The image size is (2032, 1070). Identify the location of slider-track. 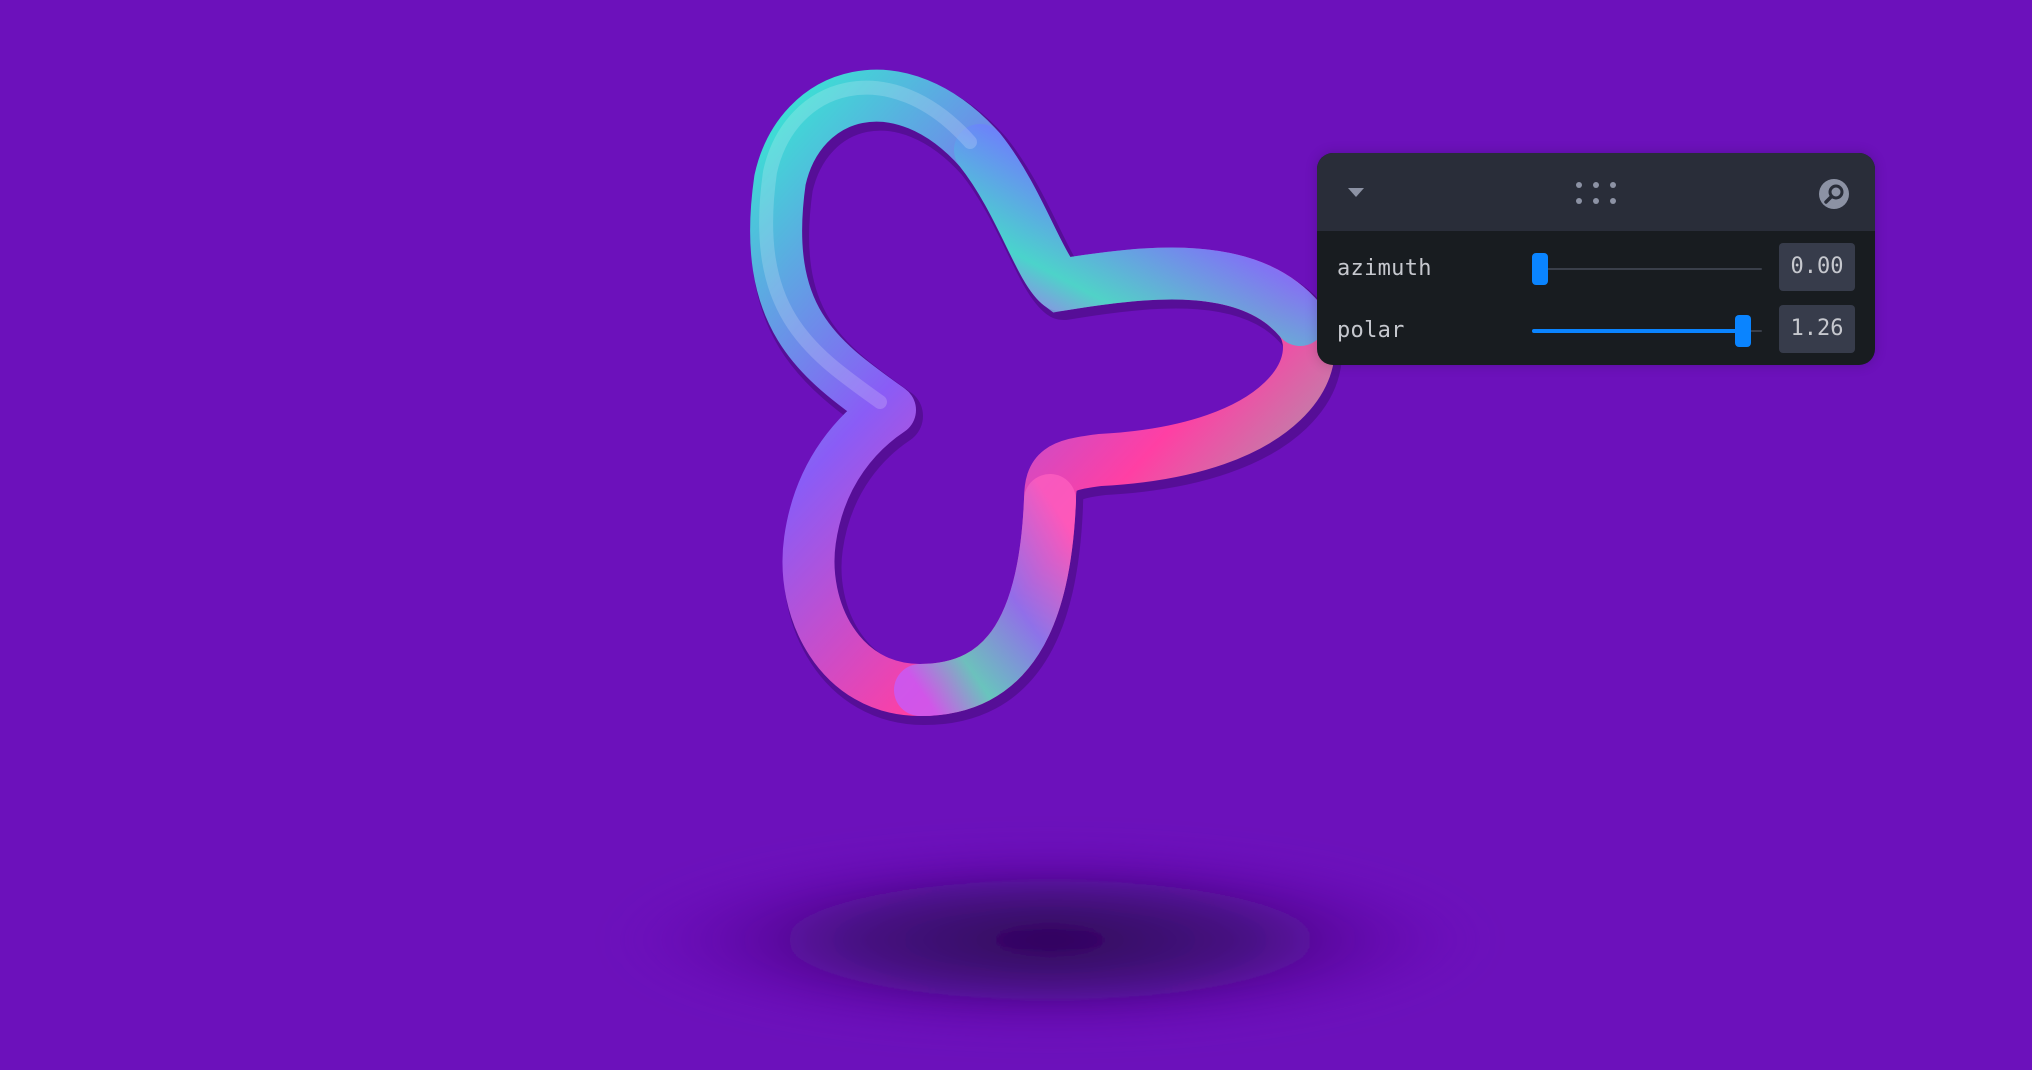
(1647, 269).